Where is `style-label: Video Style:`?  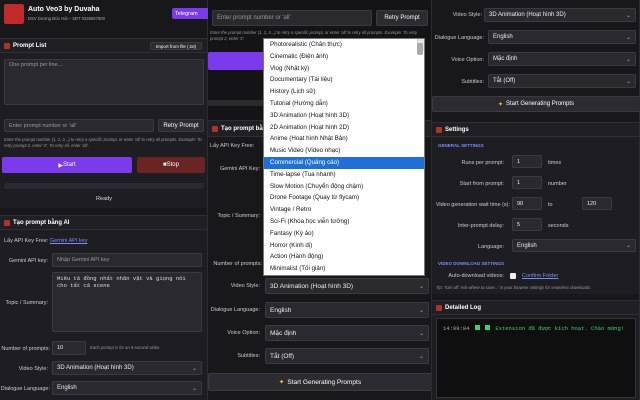 style-label: Video Style: is located at coordinates (33, 369).